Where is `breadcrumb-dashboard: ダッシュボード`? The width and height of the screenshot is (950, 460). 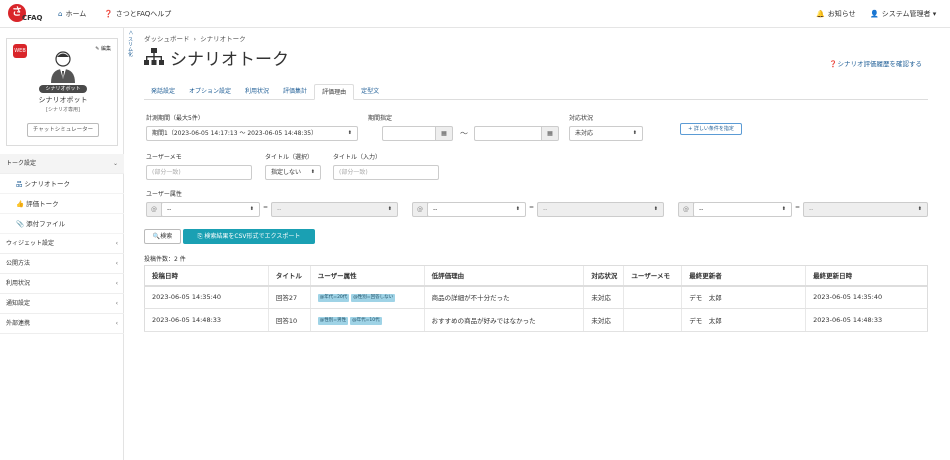 breadcrumb-dashboard: ダッシュボード is located at coordinates (167, 39).